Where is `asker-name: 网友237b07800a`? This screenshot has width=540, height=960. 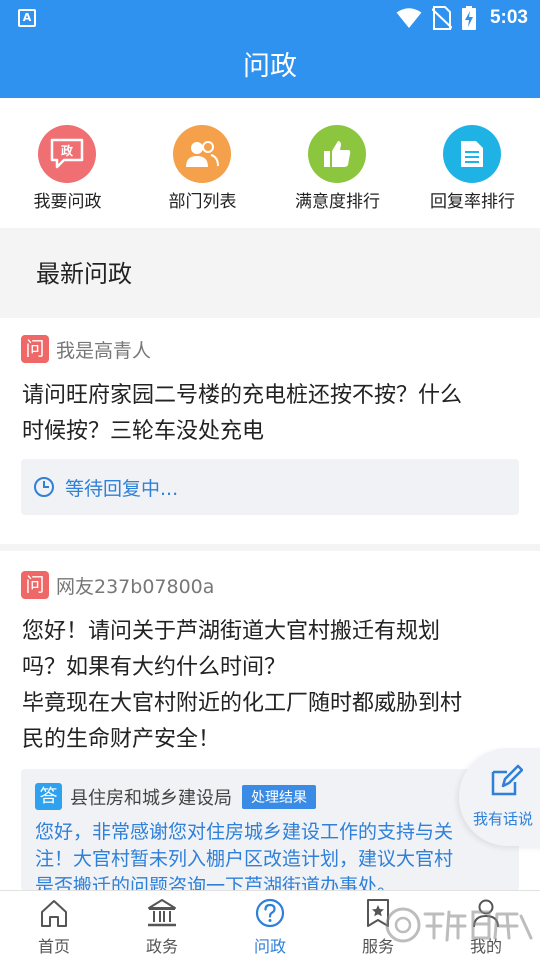
asker-name: 网友237b07800a is located at coordinates (135, 586).